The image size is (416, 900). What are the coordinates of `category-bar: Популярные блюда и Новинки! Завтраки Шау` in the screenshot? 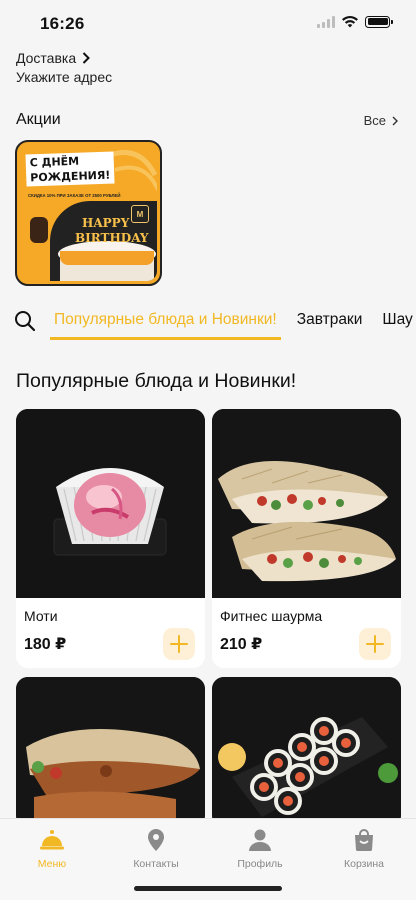 It's located at (208, 322).